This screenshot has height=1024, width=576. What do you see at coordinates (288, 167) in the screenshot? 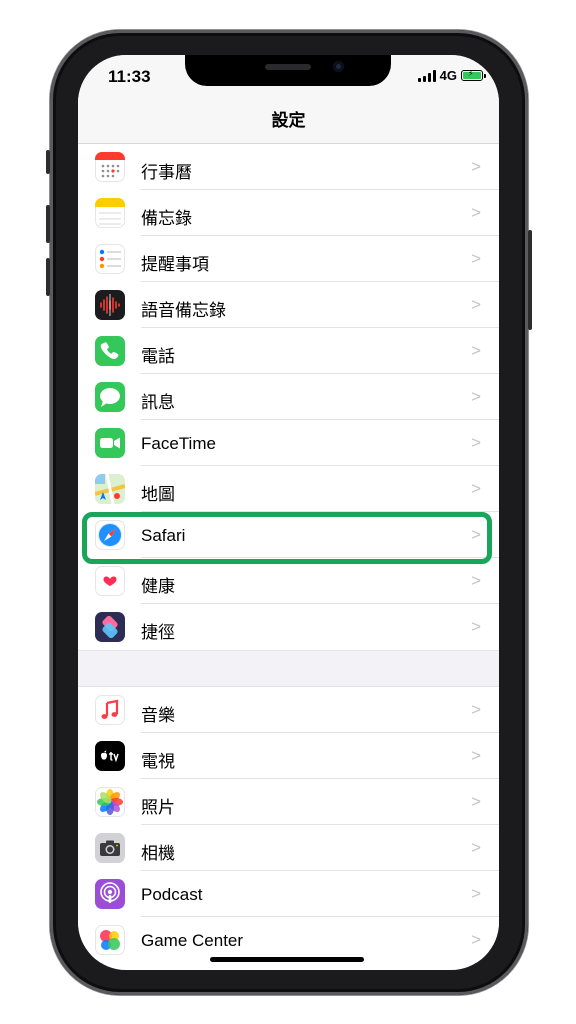
I see `settings-row-calendar: 行事曆 >` at bounding box center [288, 167].